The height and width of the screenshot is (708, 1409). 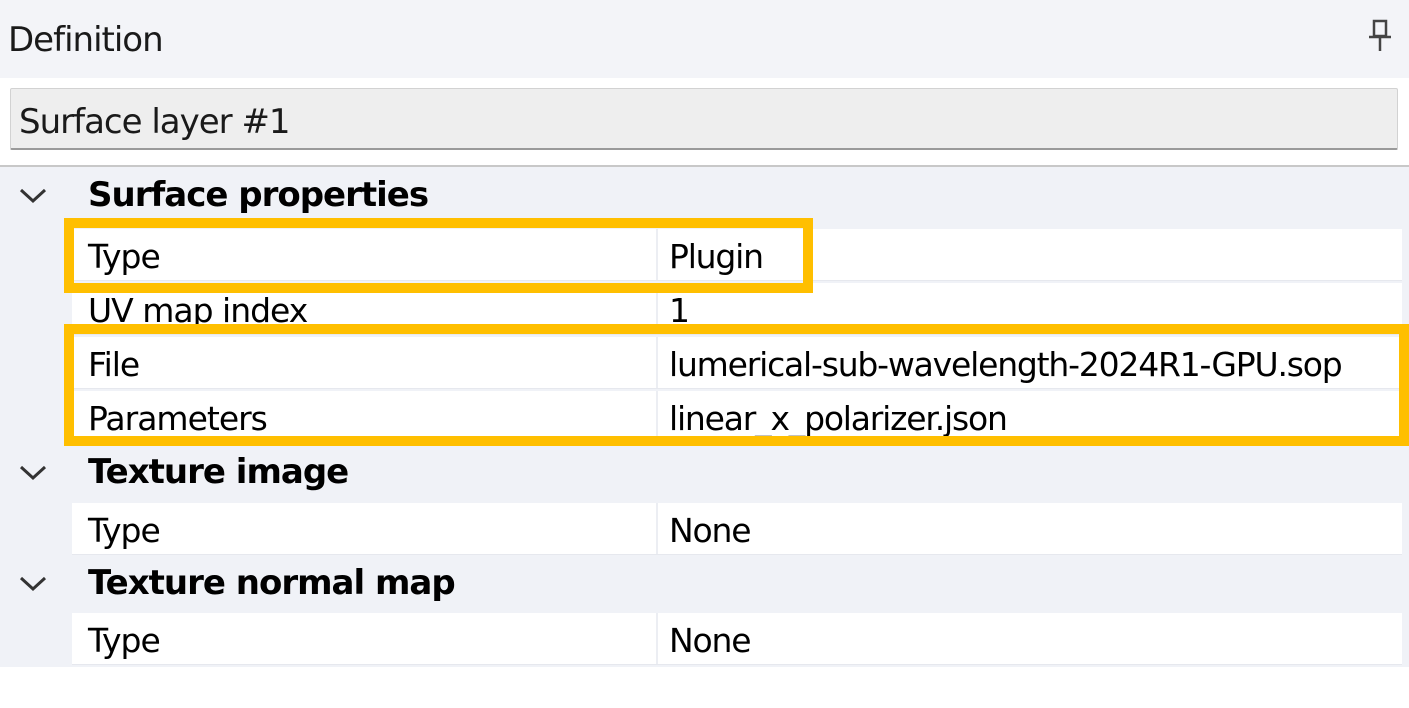 I want to click on category-surface-properties: Surface properties, so click(x=704, y=196).